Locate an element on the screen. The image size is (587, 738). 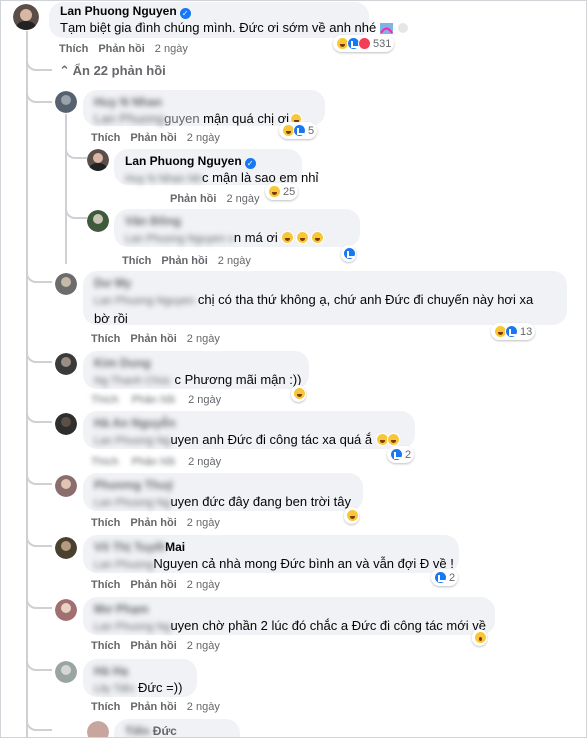
mention: Ng Thanh Chúc is located at coordinates (132, 381).